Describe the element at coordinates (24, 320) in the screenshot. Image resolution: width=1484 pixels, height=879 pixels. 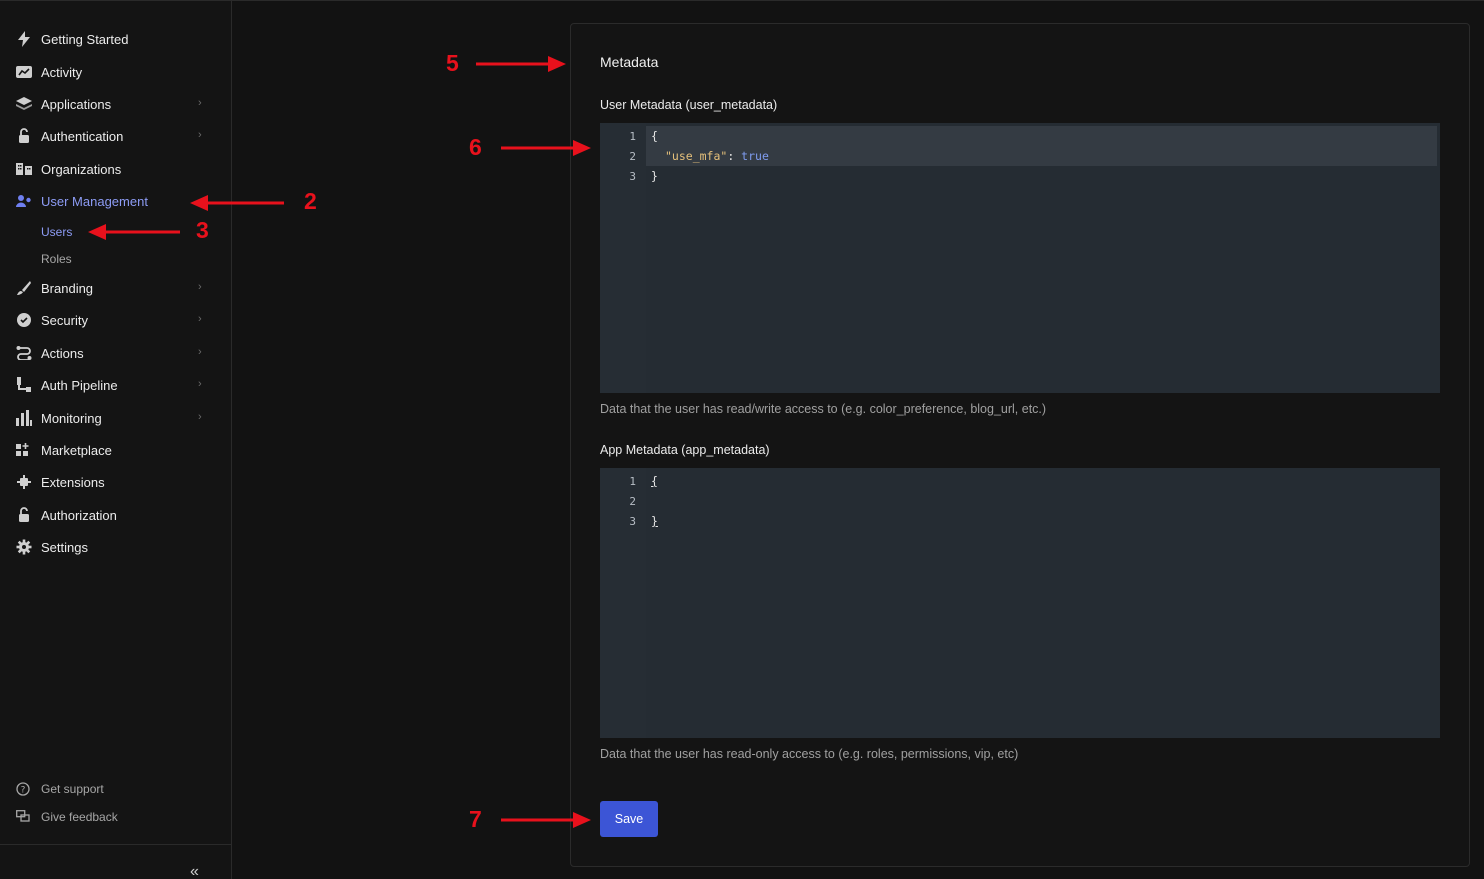
I see `shield-check-icon` at that location.